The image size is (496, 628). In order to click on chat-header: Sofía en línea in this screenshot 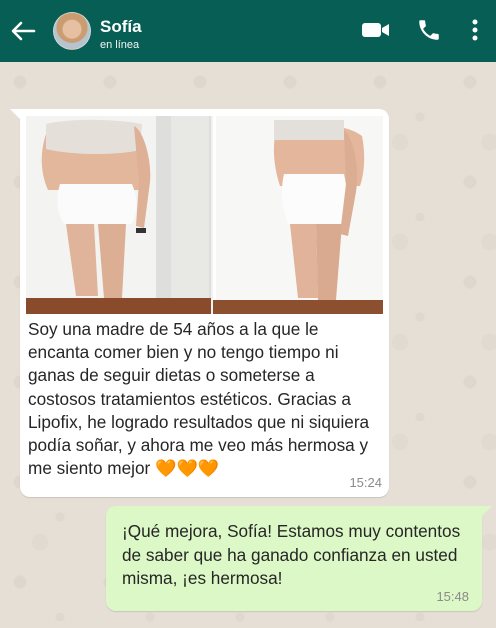, I will do `click(248, 31)`.